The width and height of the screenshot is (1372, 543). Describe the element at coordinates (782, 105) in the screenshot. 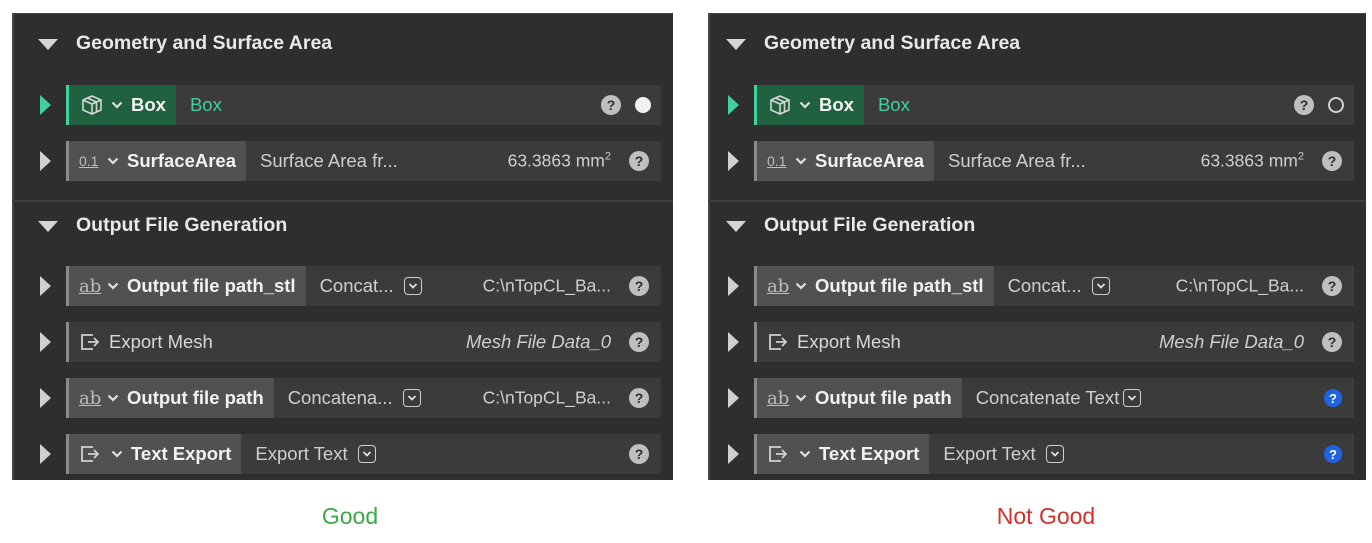

I see `box-geometry-icon` at that location.